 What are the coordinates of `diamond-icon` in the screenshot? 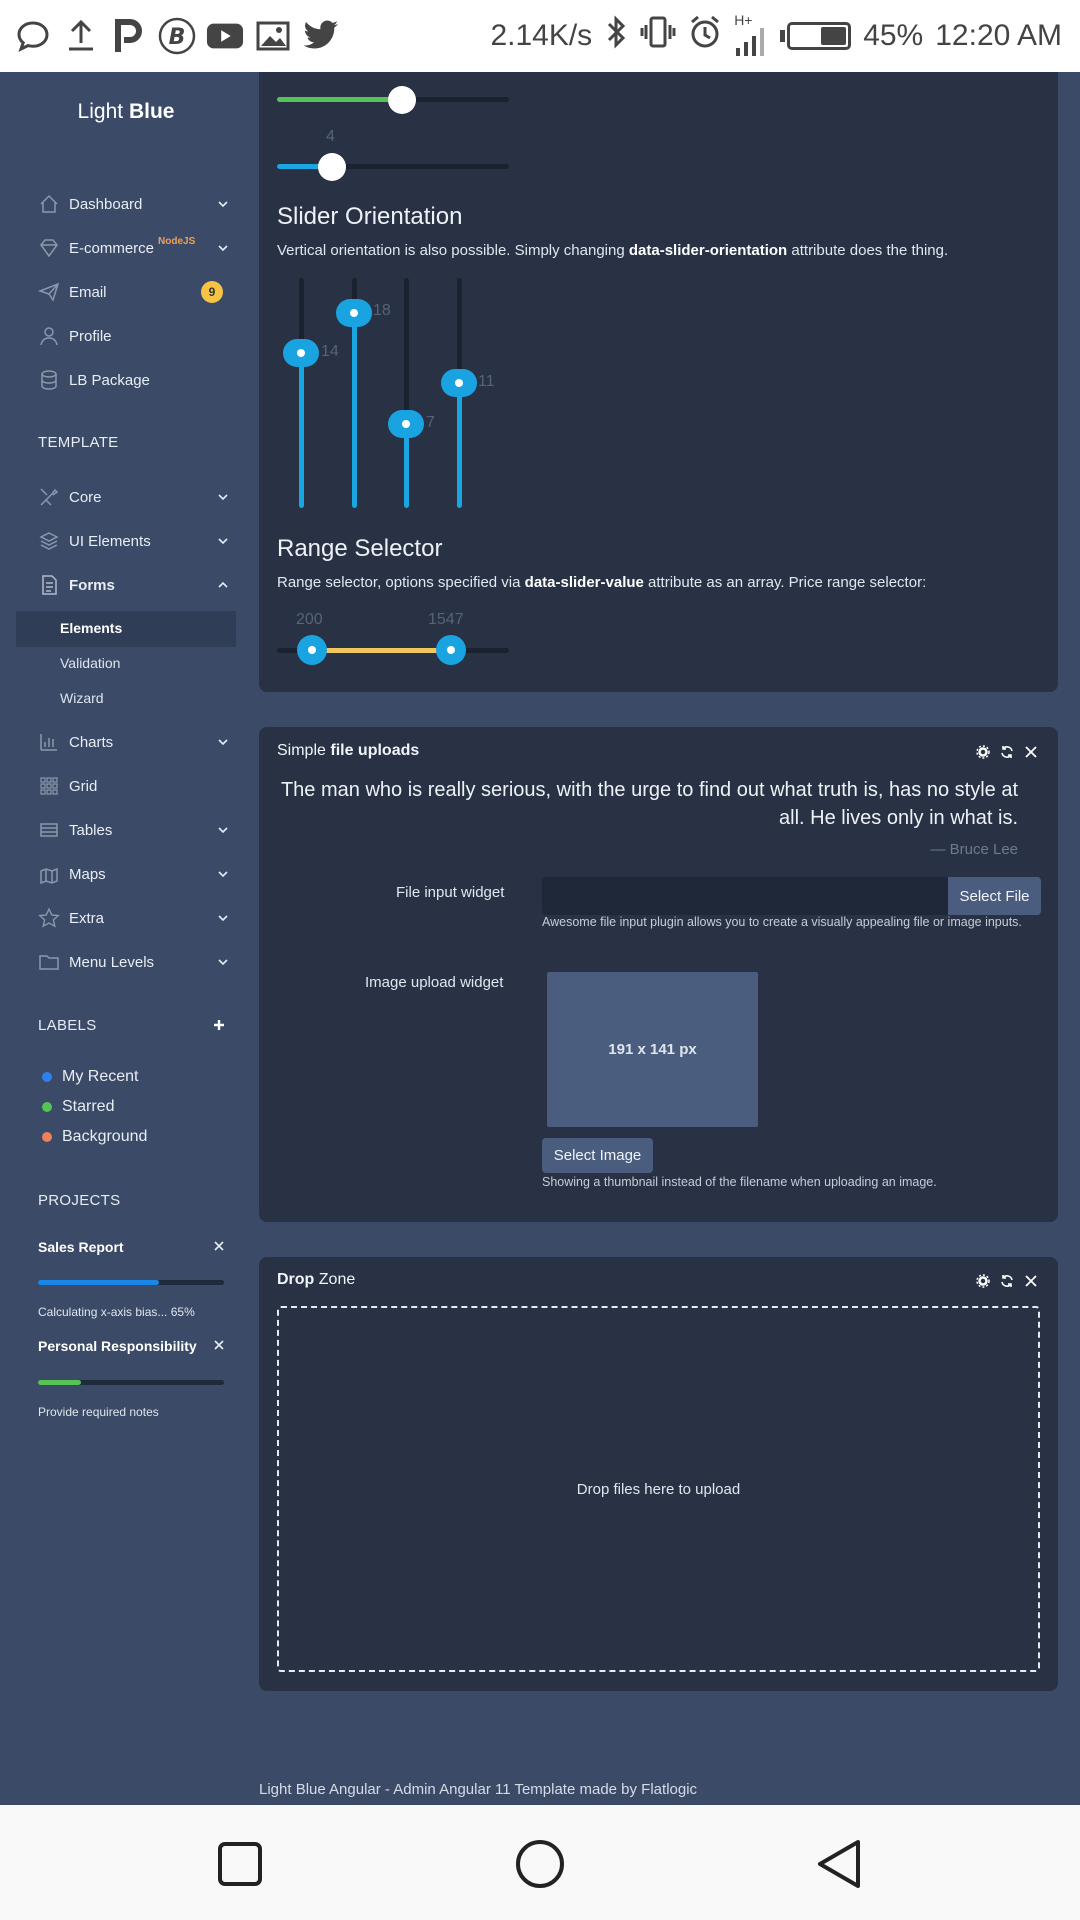 It's located at (49, 248).